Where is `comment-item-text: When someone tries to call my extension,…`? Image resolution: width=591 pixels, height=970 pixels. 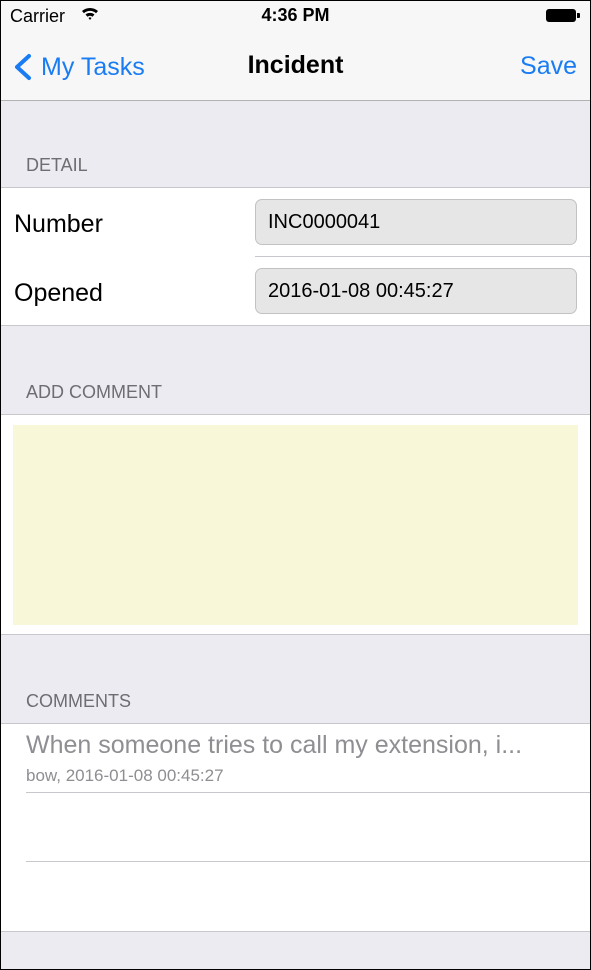
comment-item-text: When someone tries to call my extension,… is located at coordinates (298, 745).